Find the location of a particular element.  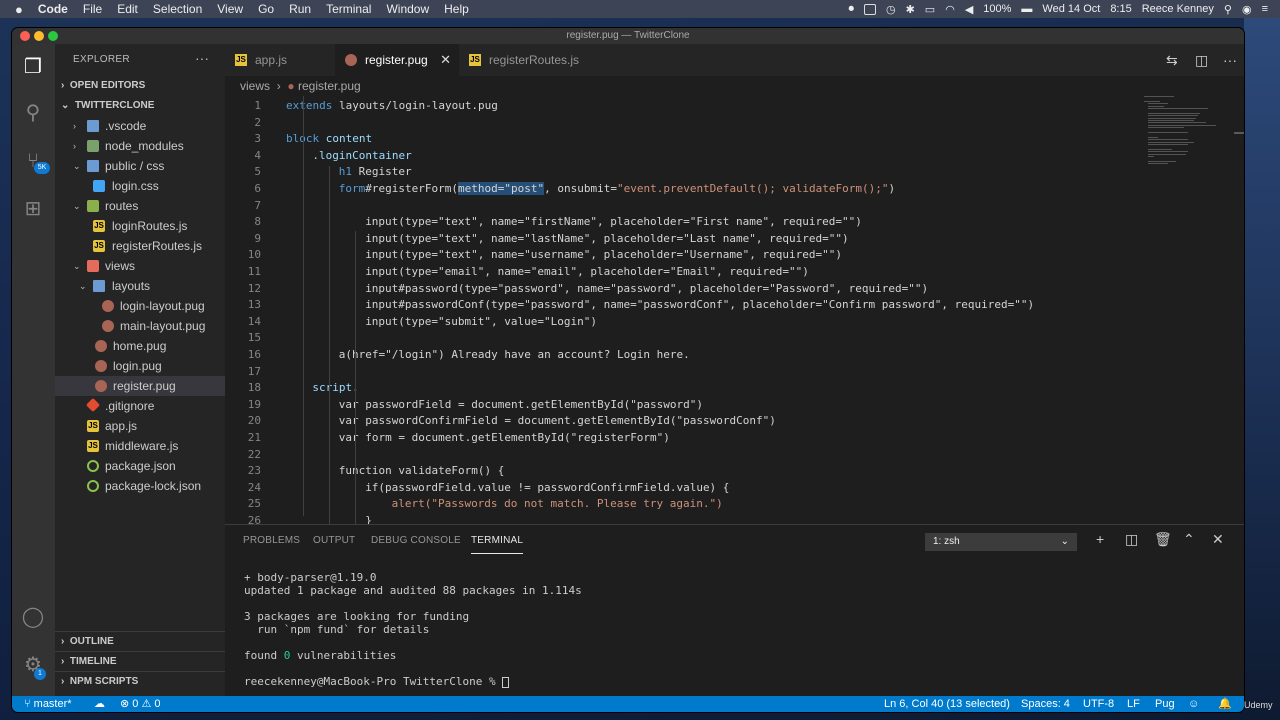

timeline-section: › TIMELINE is located at coordinates (140, 661).